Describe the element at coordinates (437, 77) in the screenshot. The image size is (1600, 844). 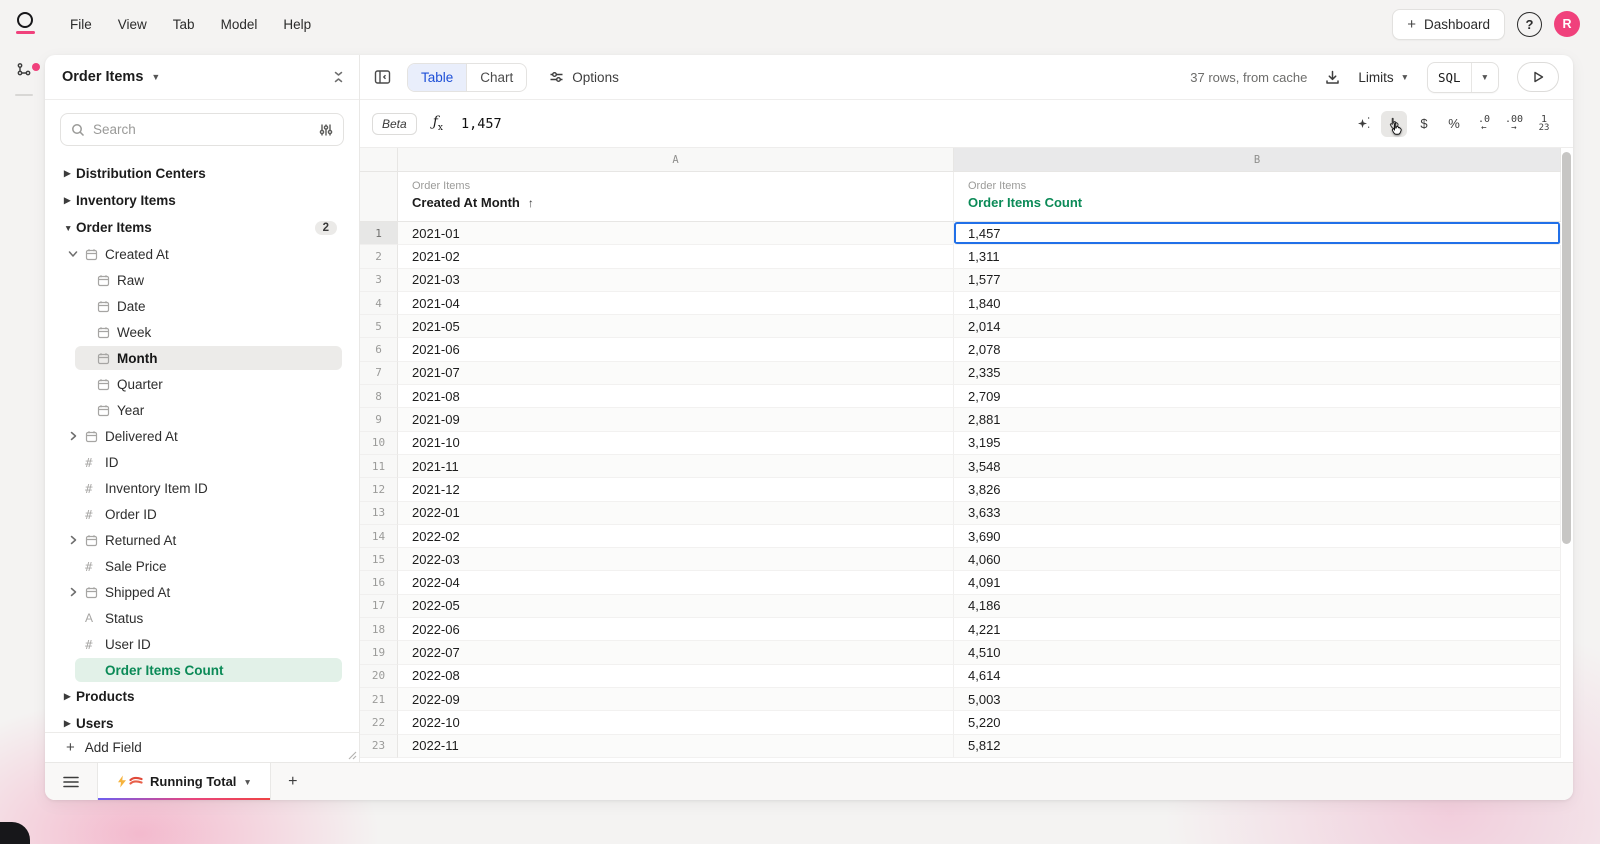
I see `tab-table: Table` at that location.